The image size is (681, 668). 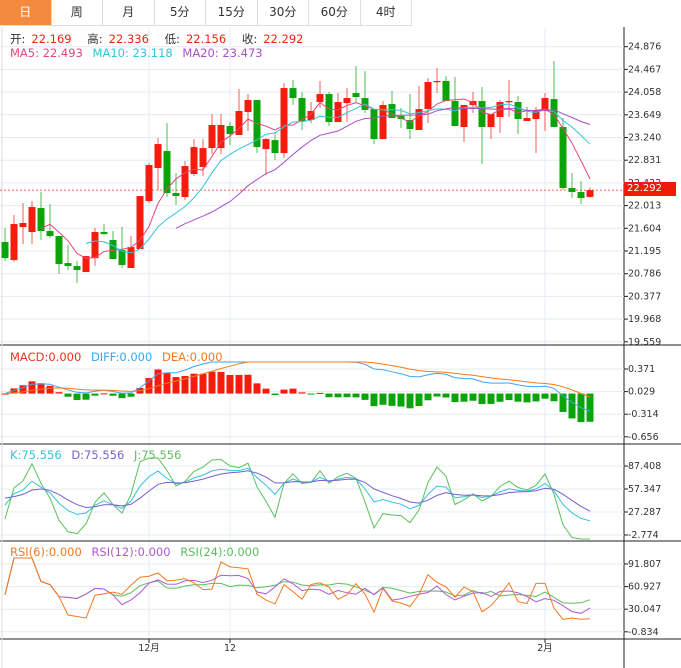 I want to click on price-tick-label: 24.058, so click(x=644, y=92).